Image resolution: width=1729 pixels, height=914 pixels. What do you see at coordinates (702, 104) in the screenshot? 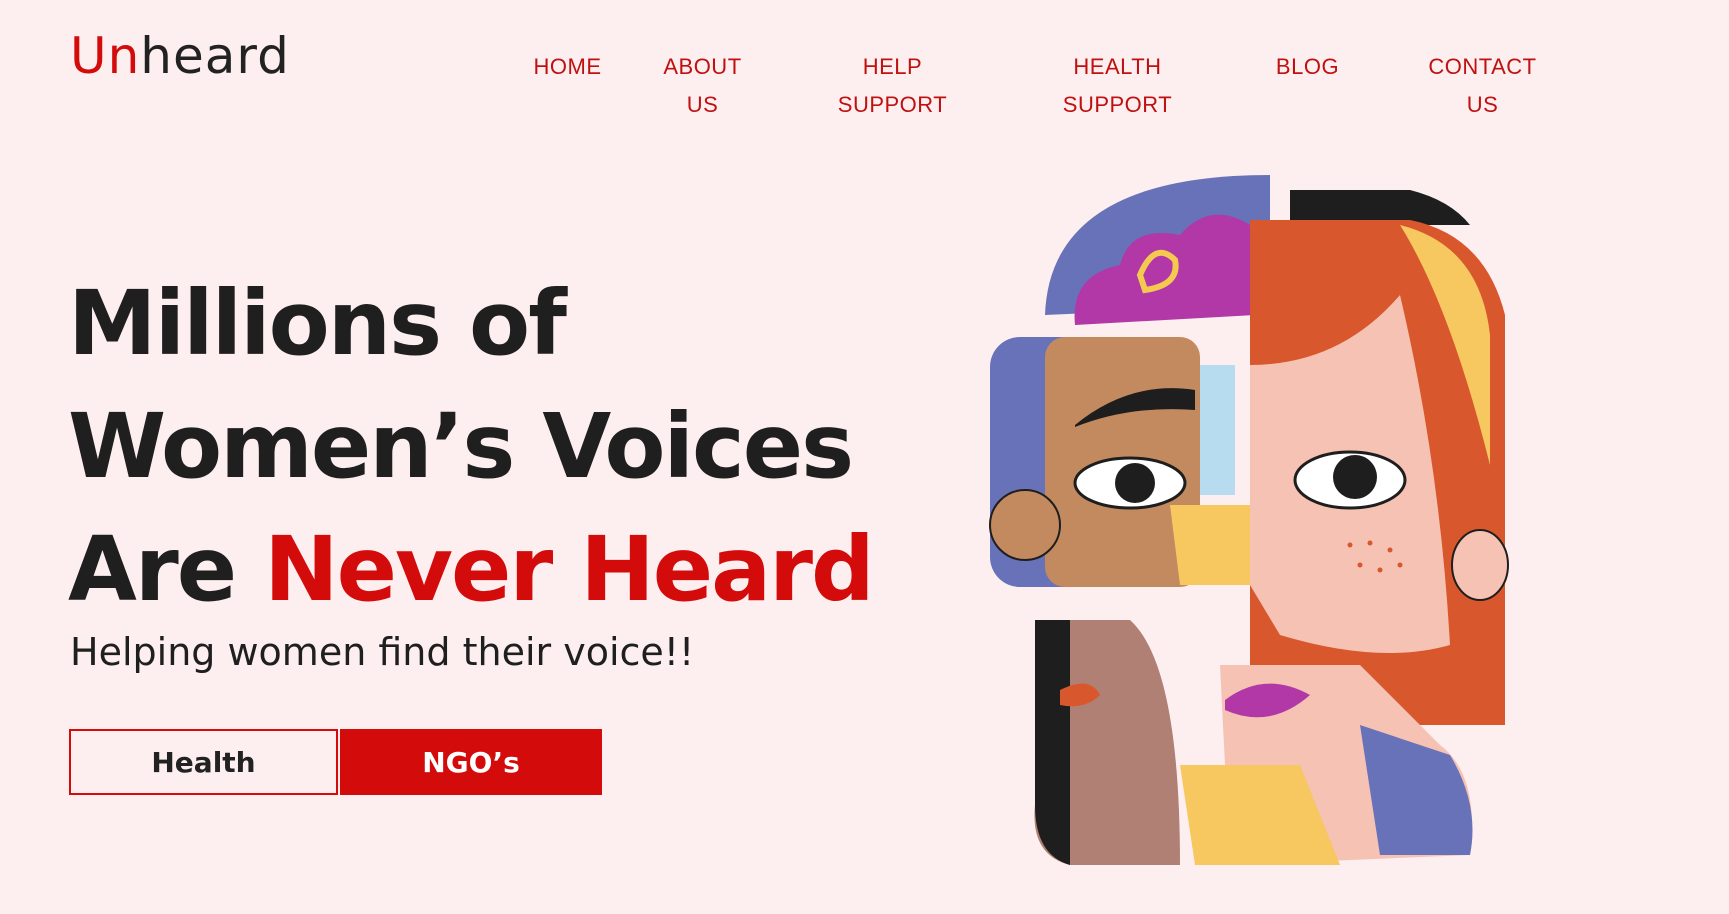
I see `nav-about-us-label-2: US` at bounding box center [702, 104].